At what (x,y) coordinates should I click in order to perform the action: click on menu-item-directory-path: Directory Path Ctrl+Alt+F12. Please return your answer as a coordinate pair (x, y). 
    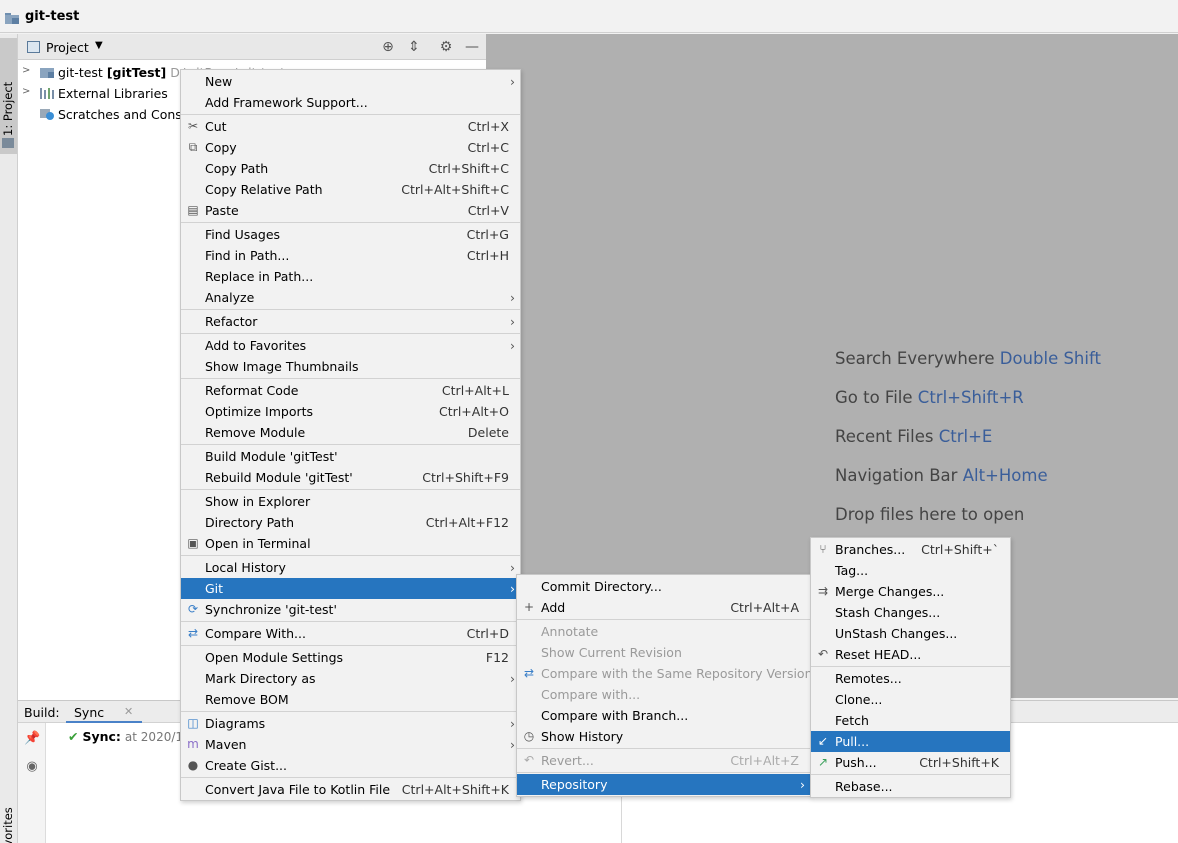
    Looking at the image, I should click on (350, 522).